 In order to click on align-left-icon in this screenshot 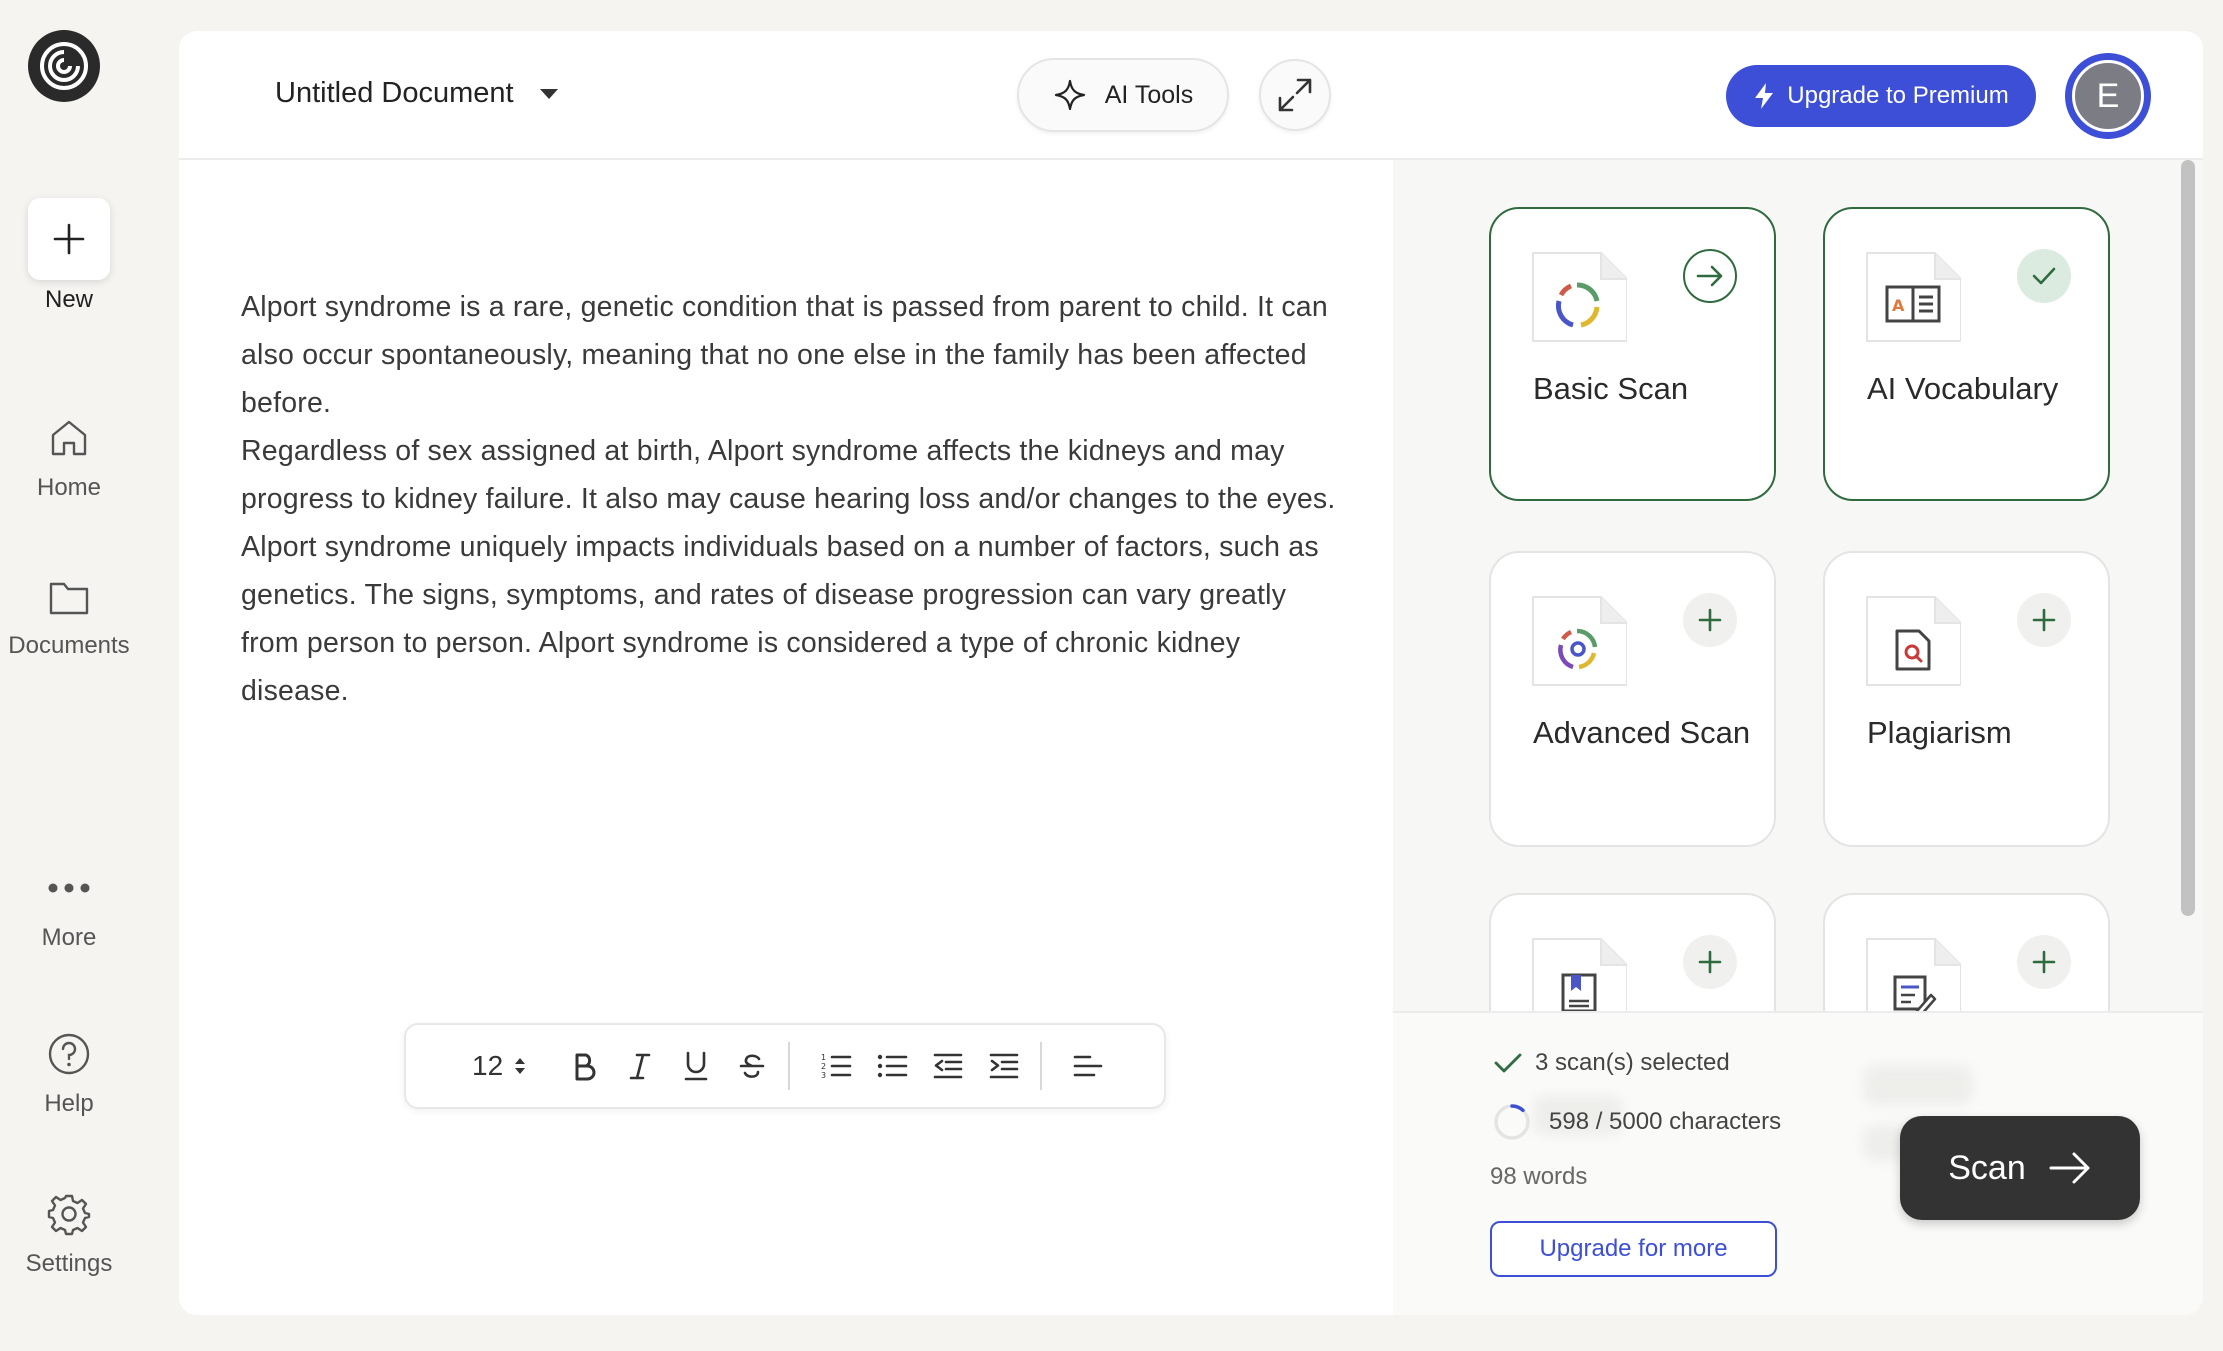, I will do `click(1088, 1066)`.